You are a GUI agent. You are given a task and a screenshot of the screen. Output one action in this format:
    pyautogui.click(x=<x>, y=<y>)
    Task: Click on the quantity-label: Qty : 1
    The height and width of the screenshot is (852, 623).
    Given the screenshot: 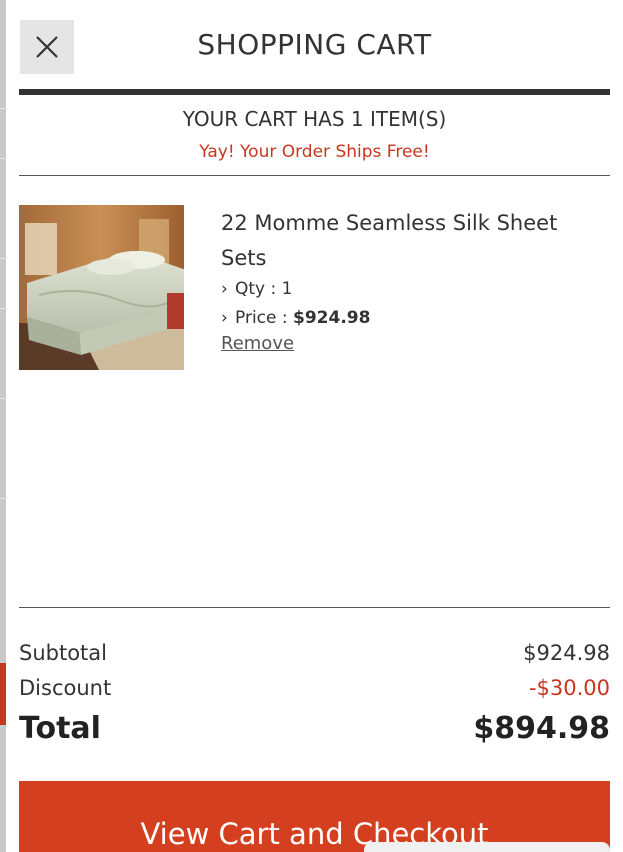 What is the action you would take?
    pyautogui.click(x=264, y=289)
    